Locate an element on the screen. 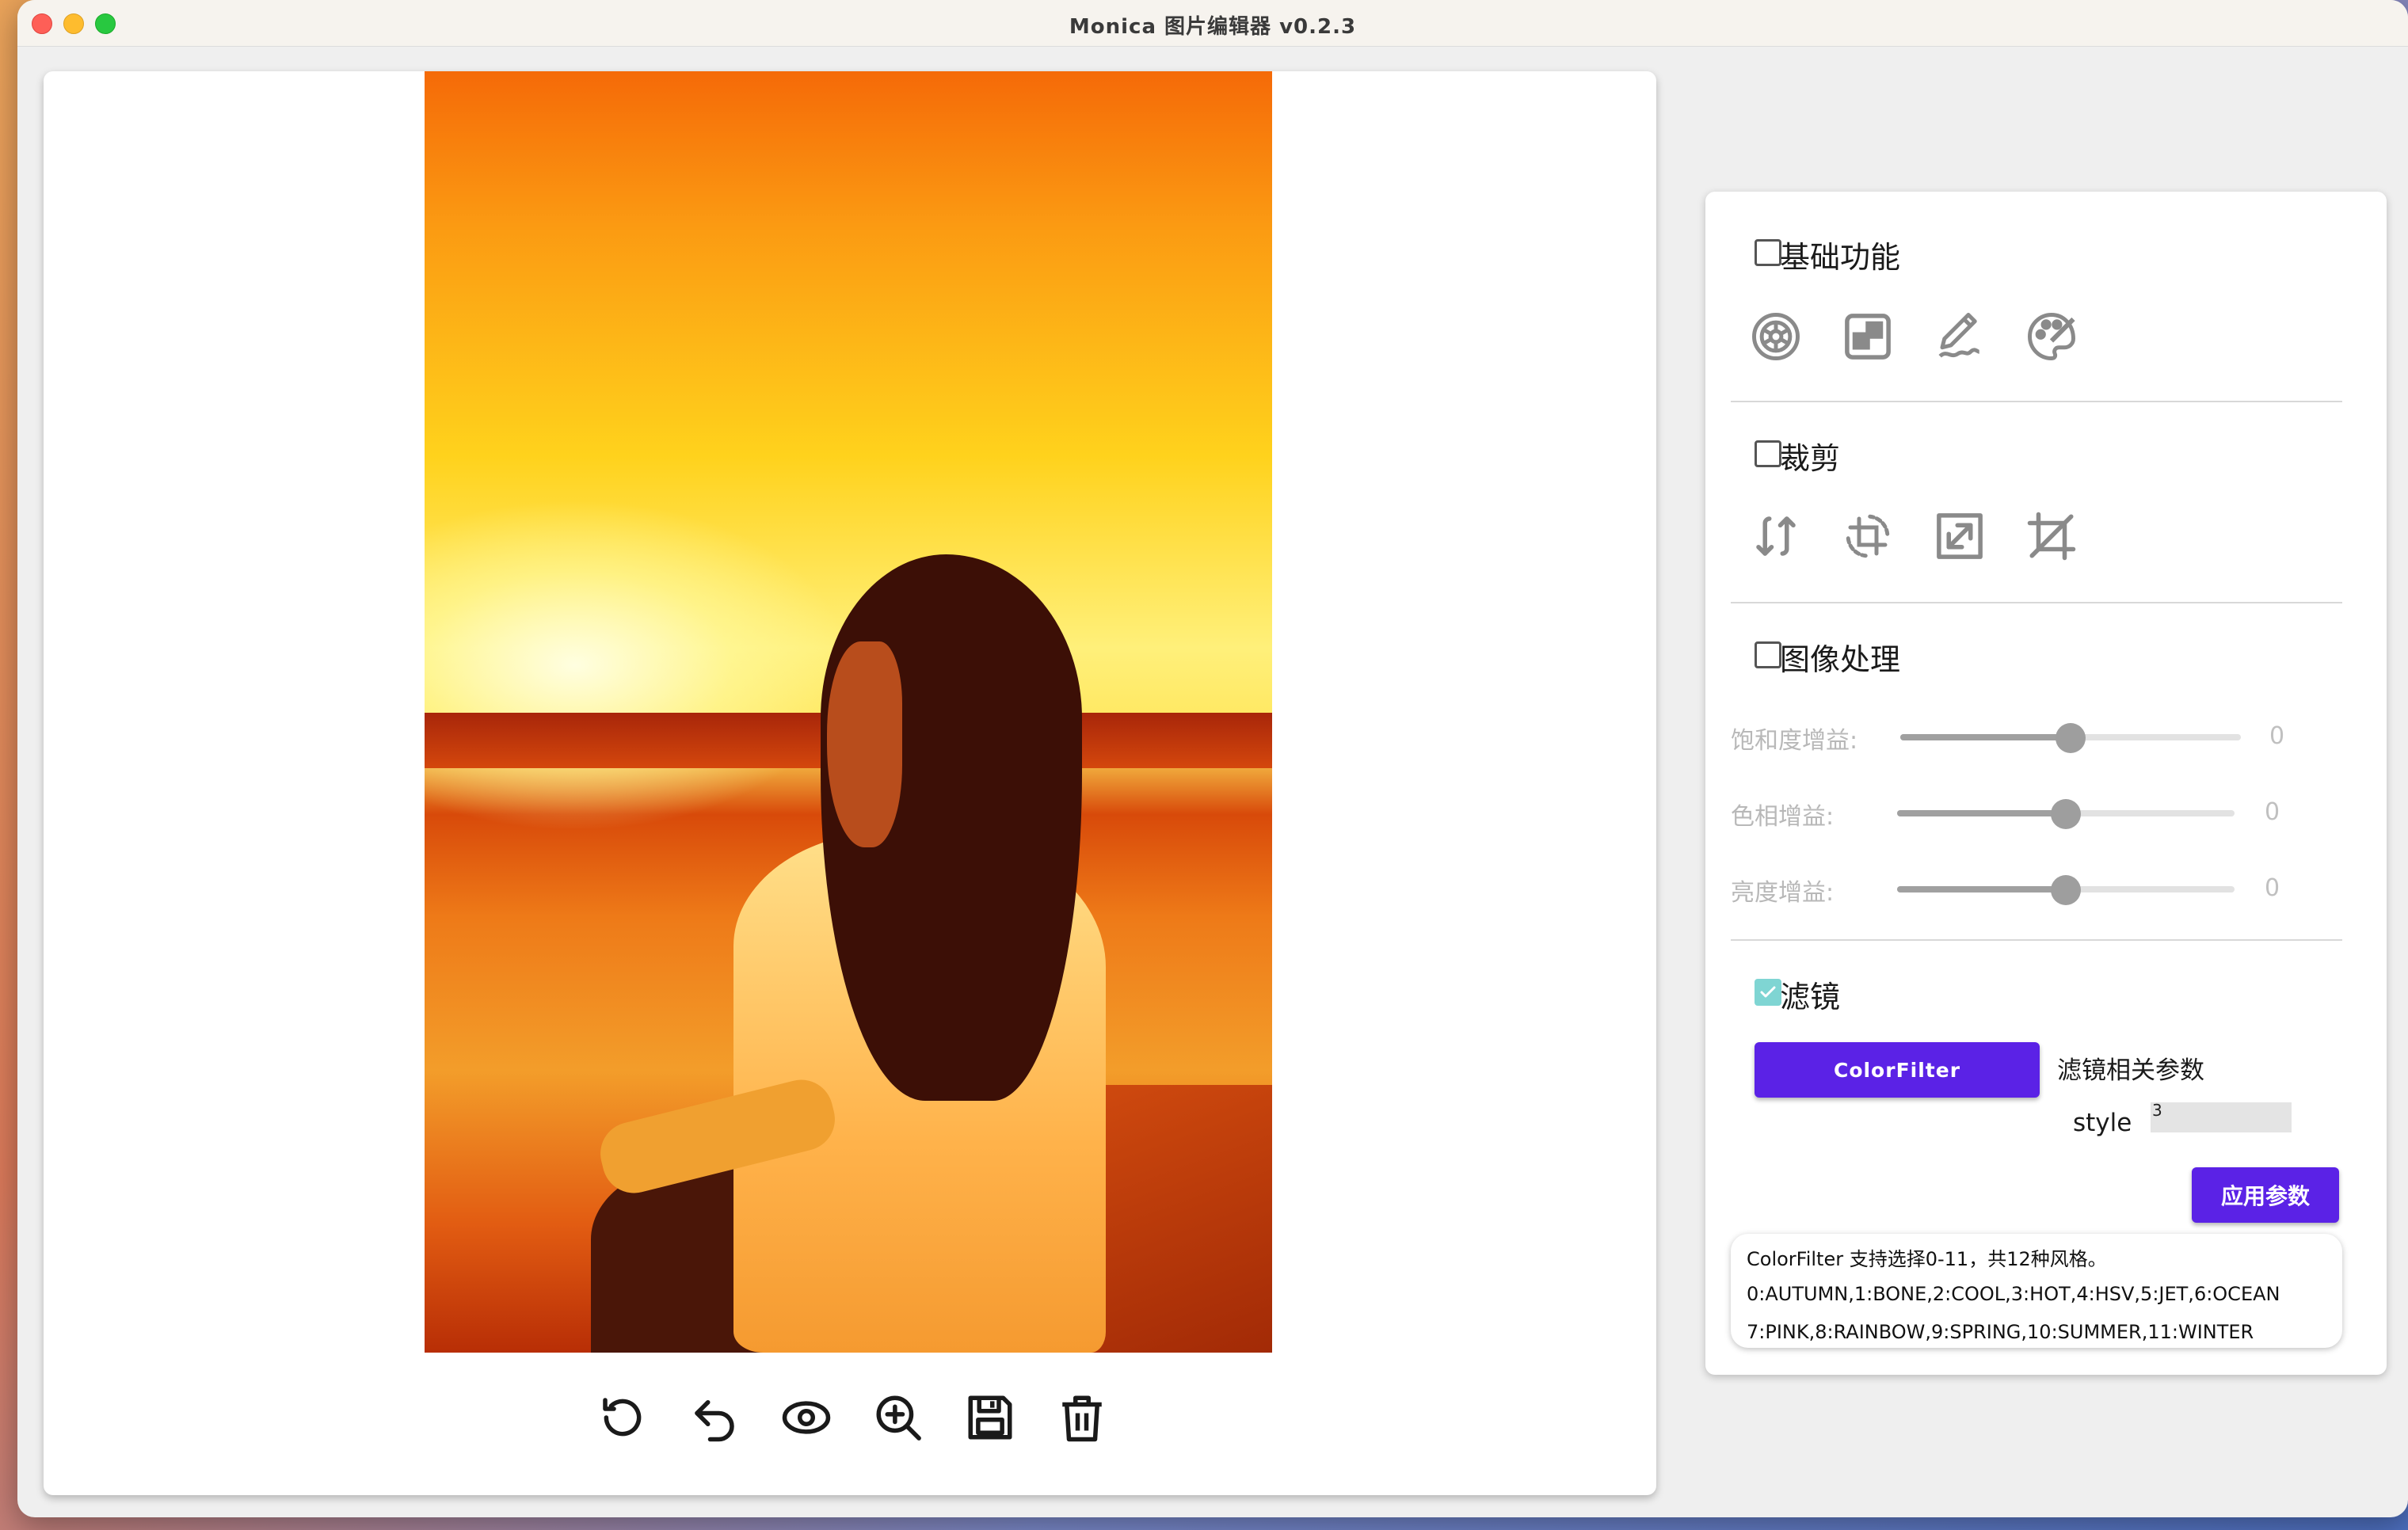 The height and width of the screenshot is (1530, 2408). palette-icon is located at coordinates (2051, 336).